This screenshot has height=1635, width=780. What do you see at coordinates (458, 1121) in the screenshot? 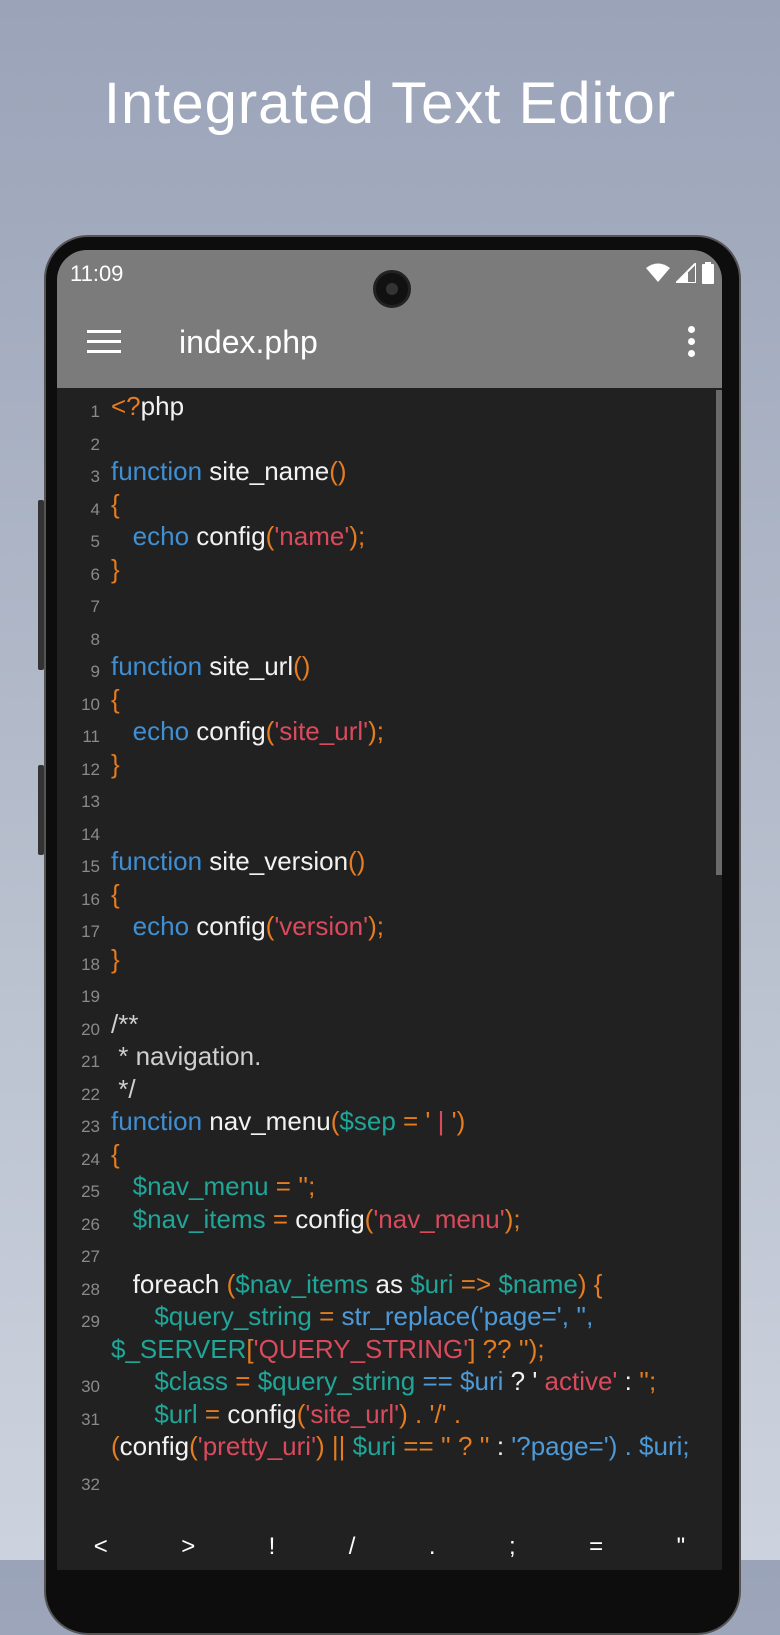
I see `code-token: ')` at bounding box center [458, 1121].